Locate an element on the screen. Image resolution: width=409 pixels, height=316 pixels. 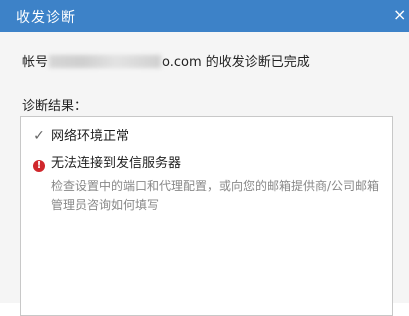
account-status-line: 帐号 o.com 的收发诊断已完成 is located at coordinates (166, 60).